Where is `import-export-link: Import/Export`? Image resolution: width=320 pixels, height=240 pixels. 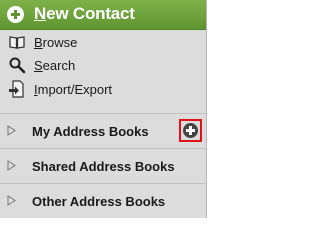 import-export-link: Import/Export is located at coordinates (103, 89).